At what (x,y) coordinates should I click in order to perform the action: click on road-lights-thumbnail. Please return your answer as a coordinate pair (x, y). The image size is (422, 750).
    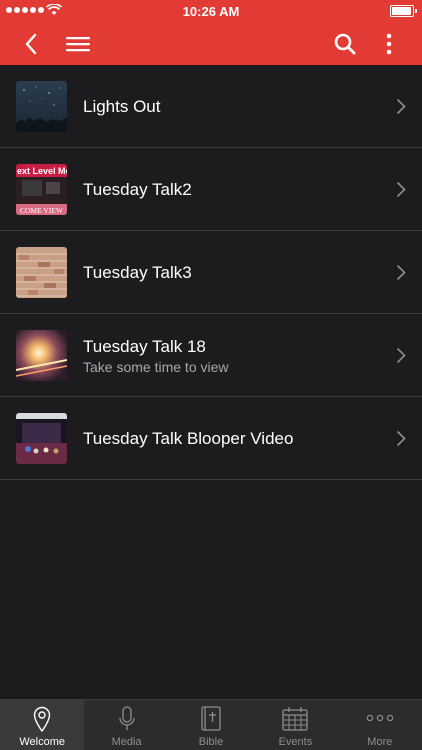
    Looking at the image, I should click on (41, 355).